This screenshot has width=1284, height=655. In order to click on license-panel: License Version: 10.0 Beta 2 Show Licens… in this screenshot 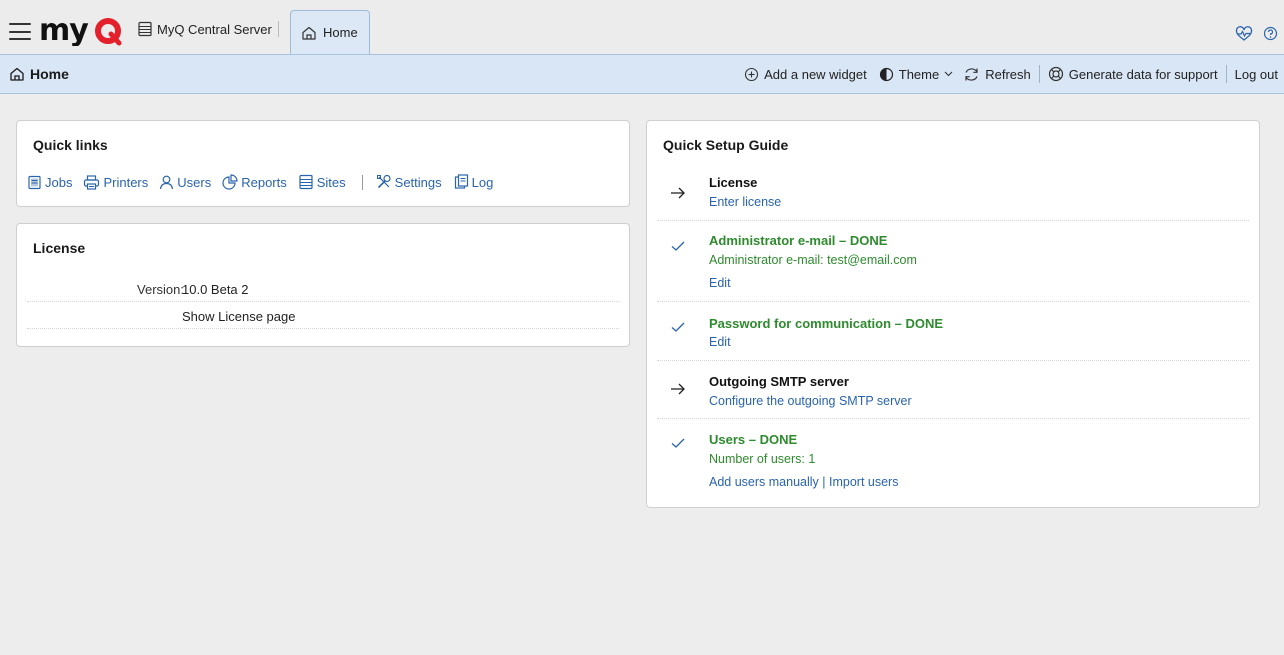, I will do `click(323, 285)`.